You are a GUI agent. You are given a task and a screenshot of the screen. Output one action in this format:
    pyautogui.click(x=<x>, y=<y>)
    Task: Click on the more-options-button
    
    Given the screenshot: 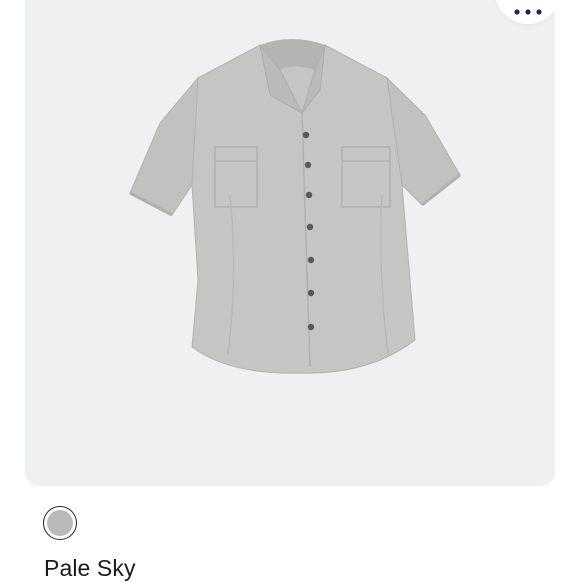 What is the action you would take?
    pyautogui.click(x=524, y=12)
    